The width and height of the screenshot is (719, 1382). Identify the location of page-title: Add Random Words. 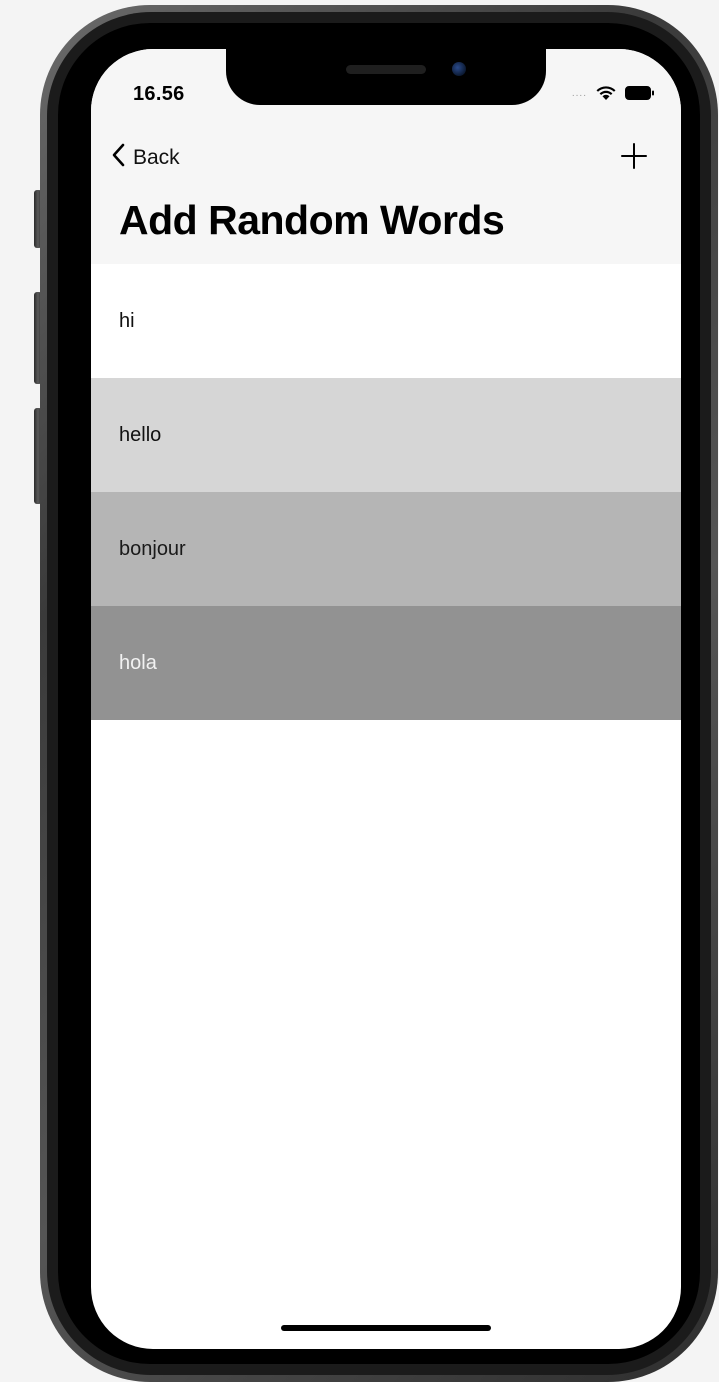
(312, 220).